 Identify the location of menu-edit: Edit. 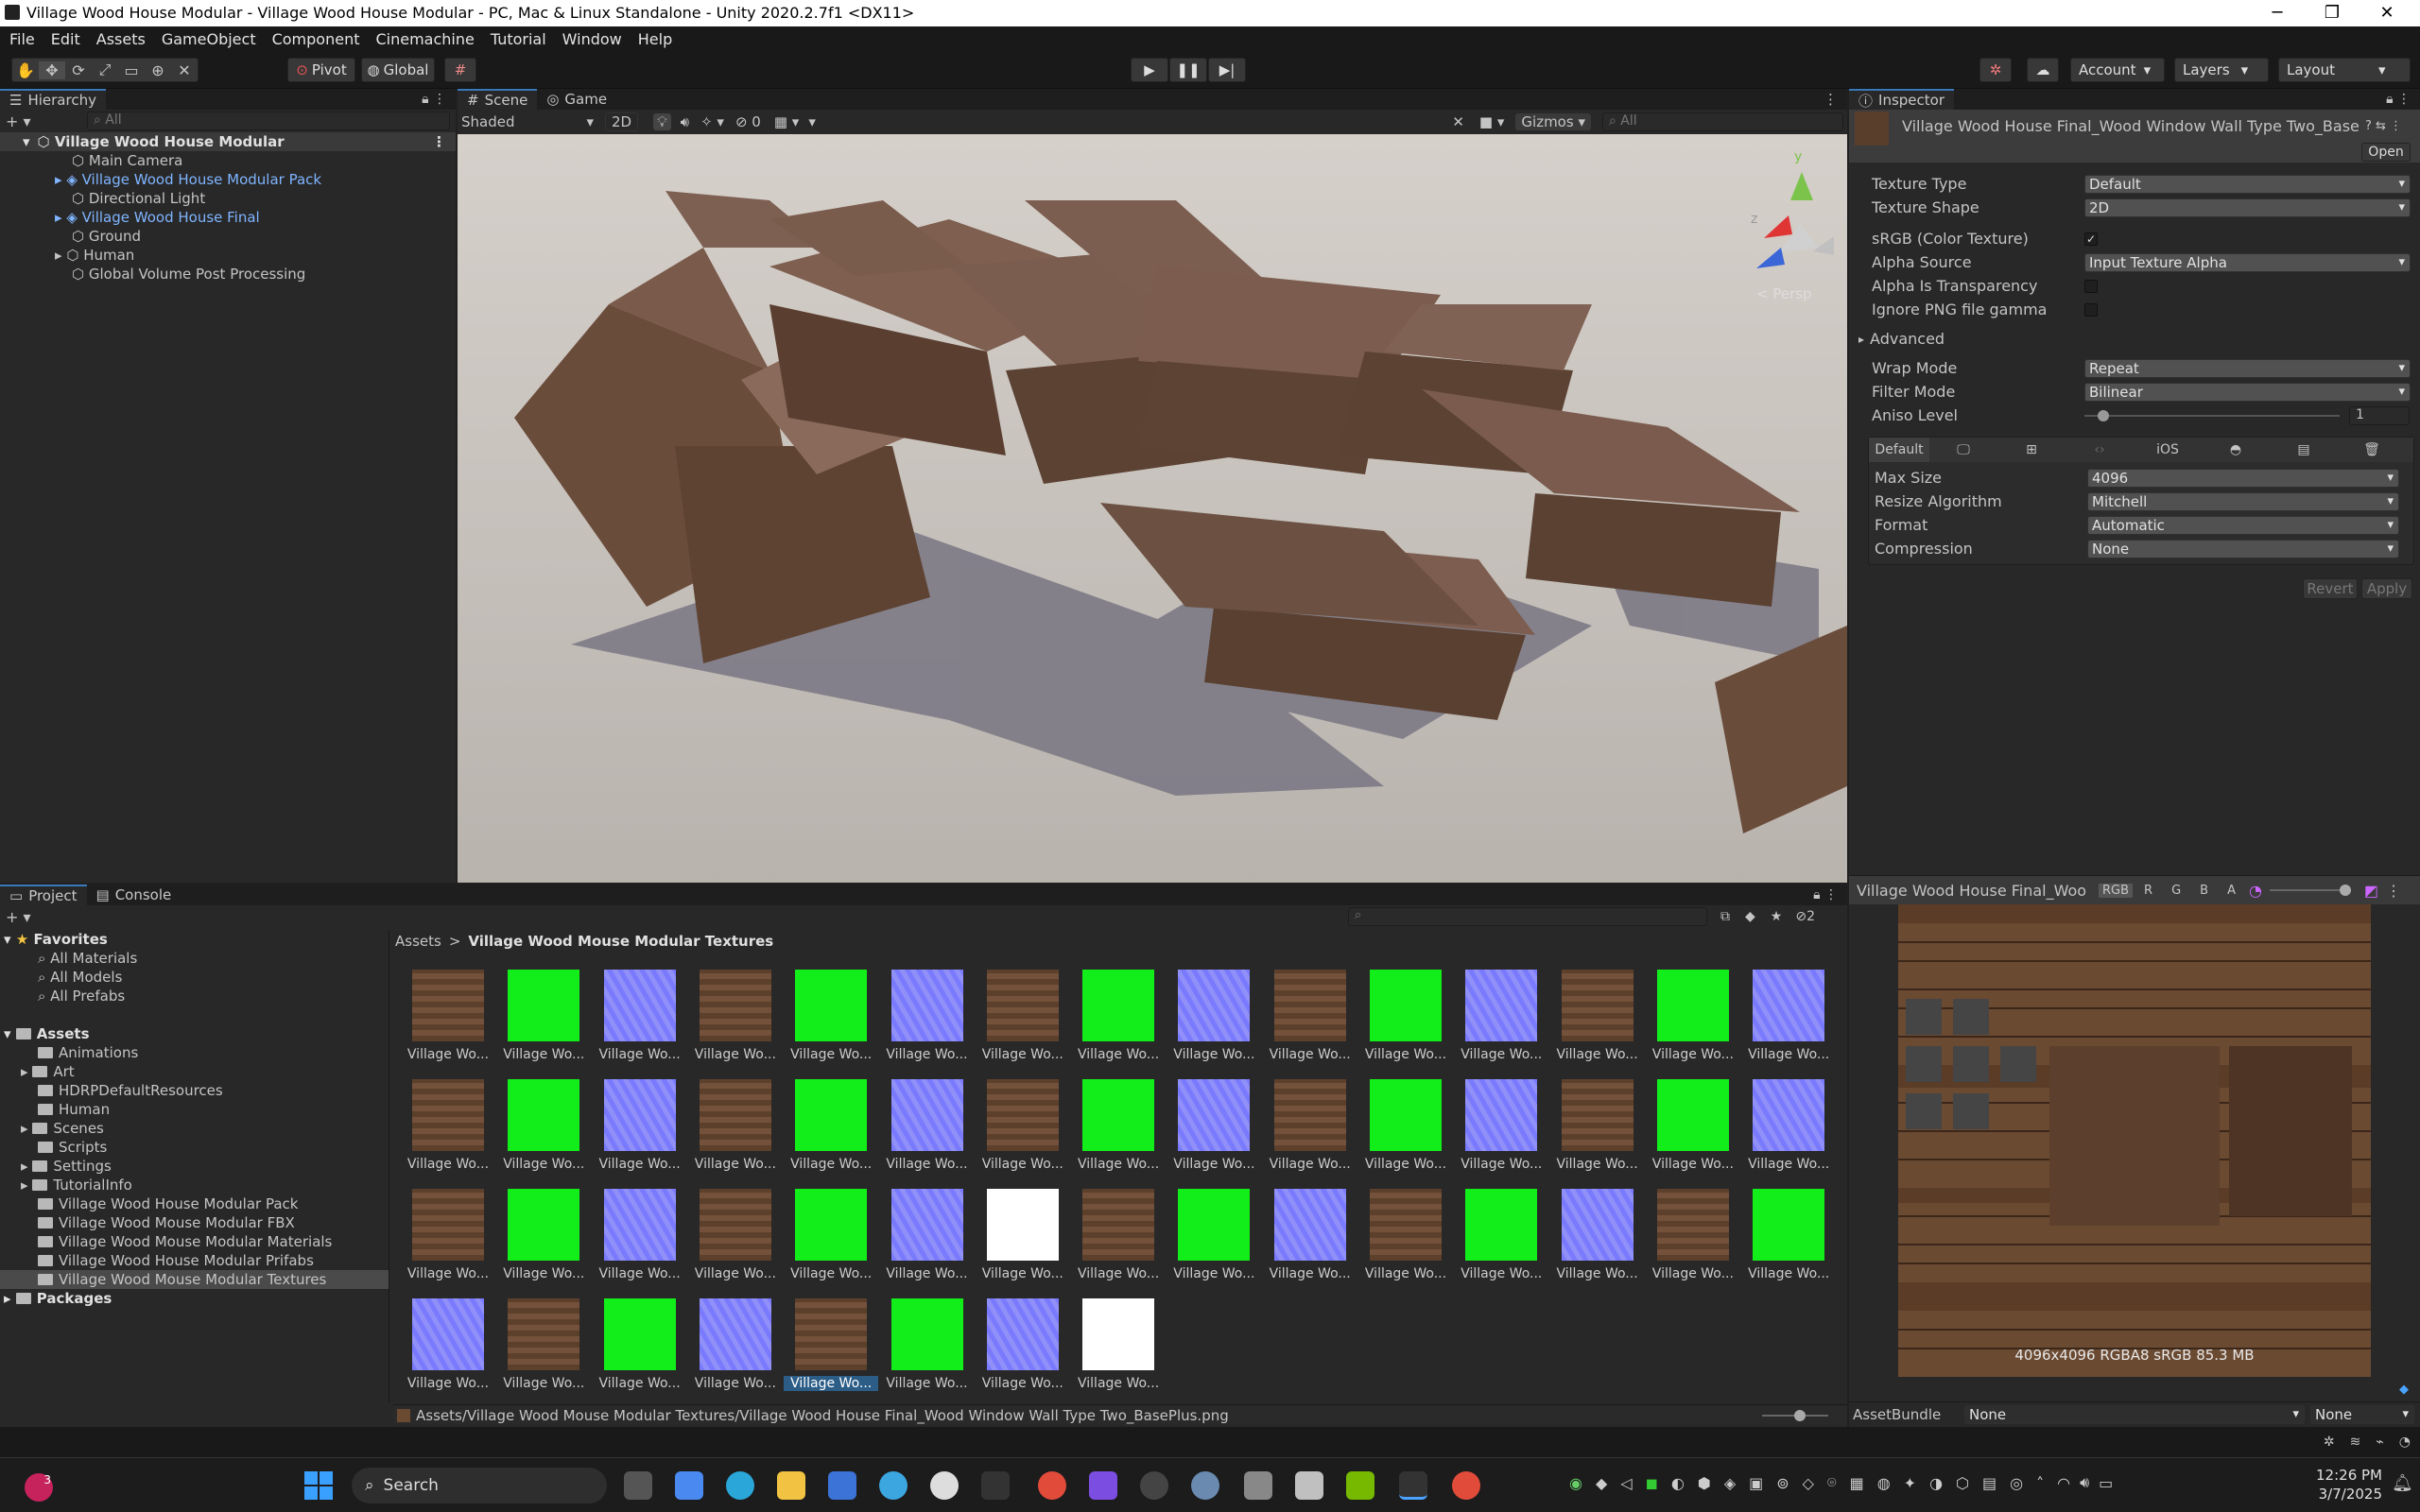
(65, 39).